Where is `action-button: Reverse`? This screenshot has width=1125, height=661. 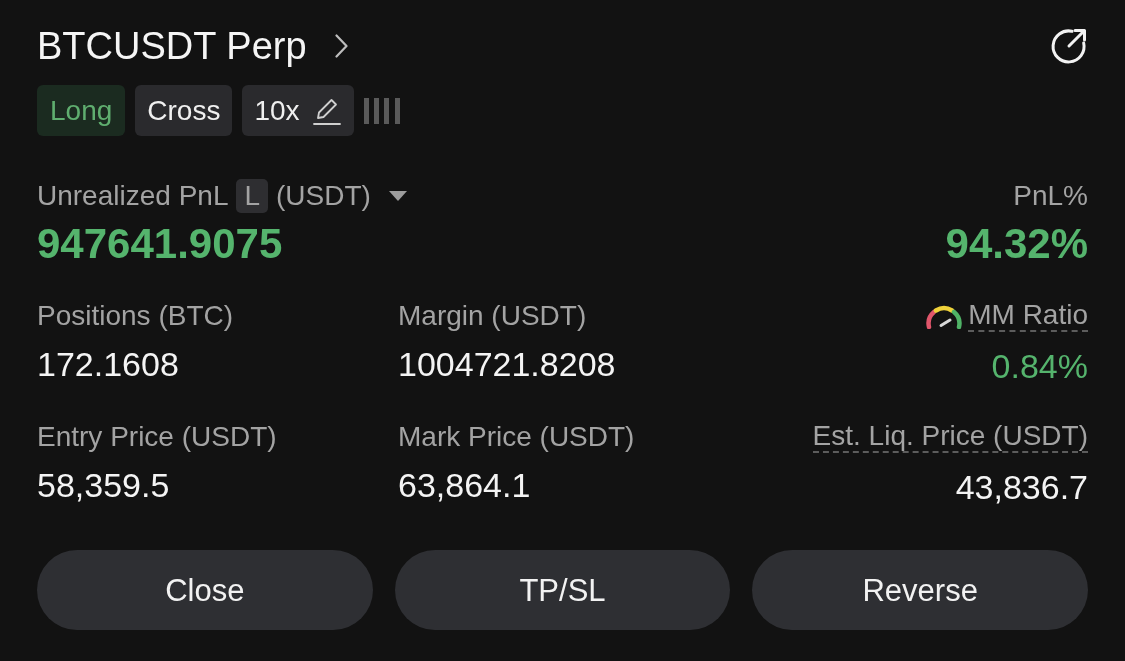 action-button: Reverse is located at coordinates (920, 590).